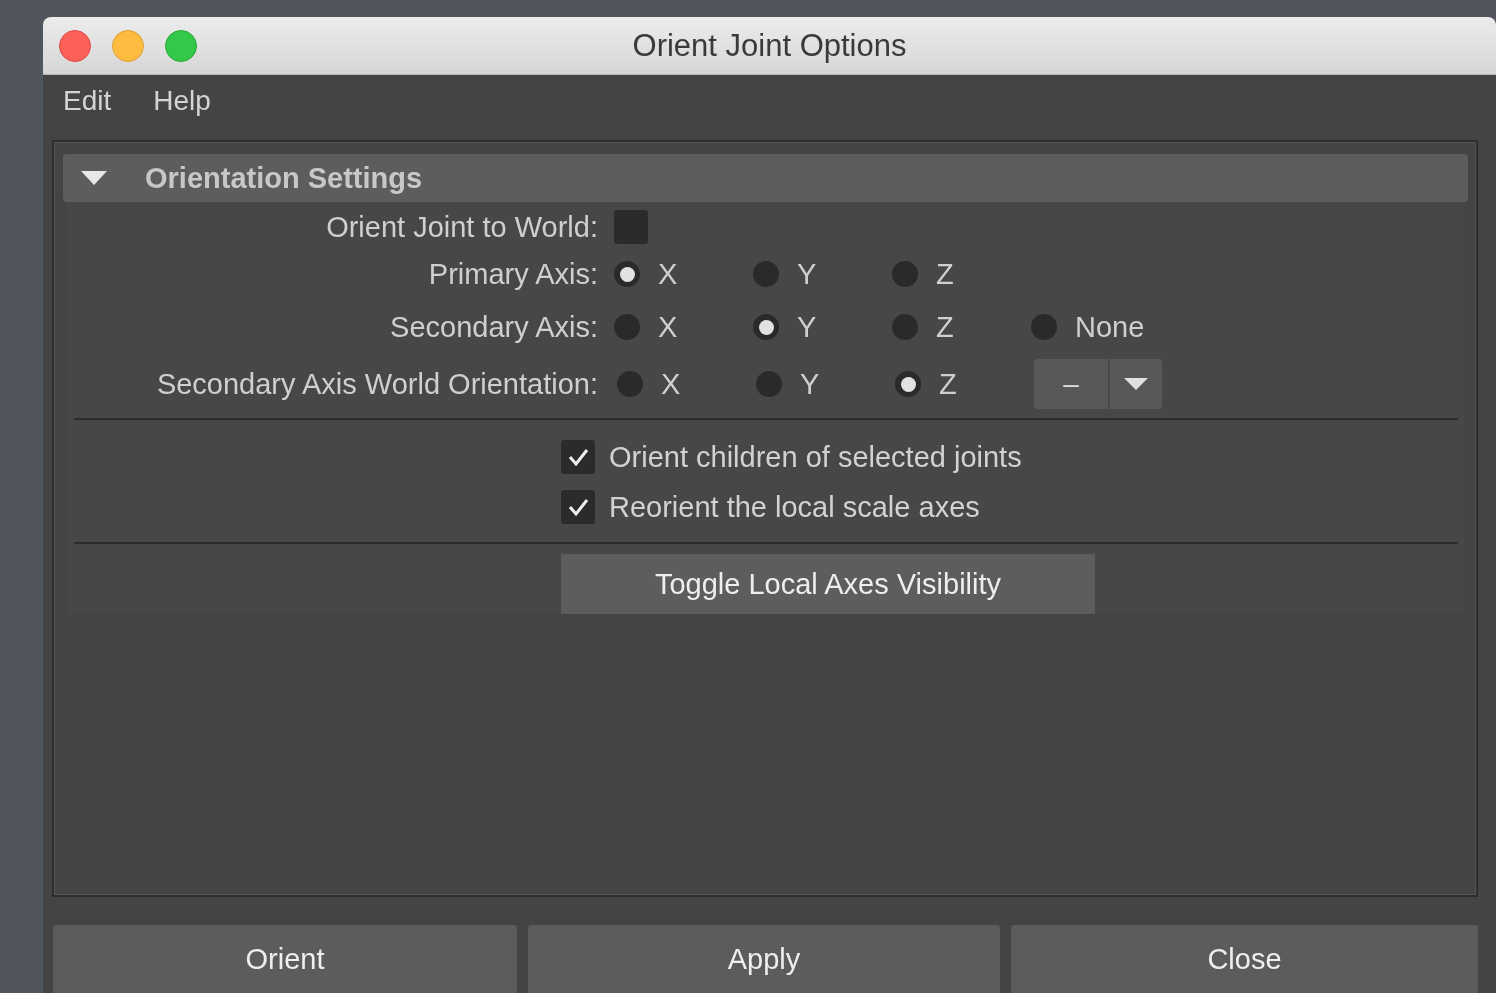 The width and height of the screenshot is (1496, 993). Describe the element at coordinates (1136, 384) in the screenshot. I see `caret-icon` at that location.